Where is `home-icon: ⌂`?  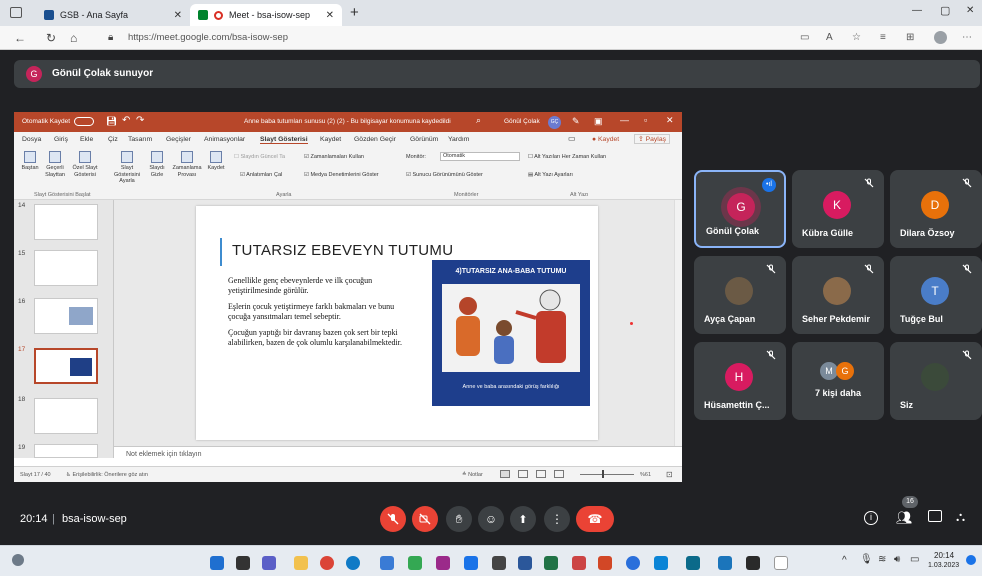
home-icon: ⌂ is located at coordinates (73, 38).